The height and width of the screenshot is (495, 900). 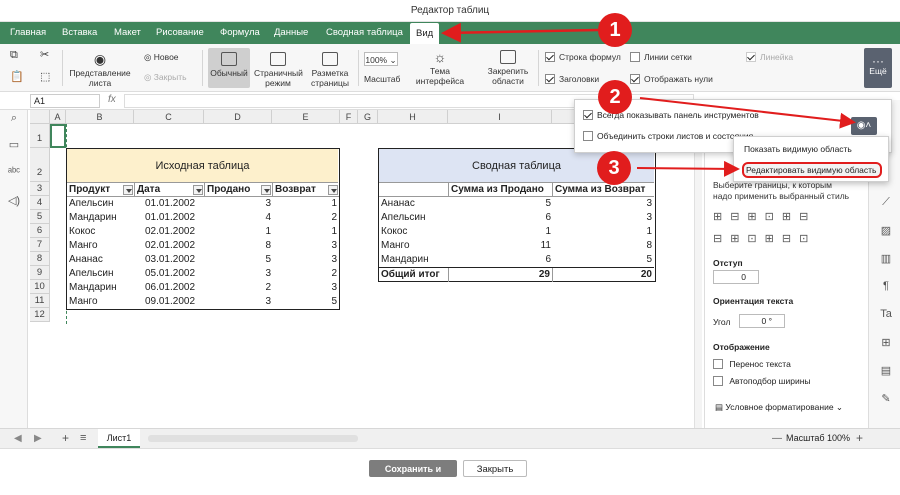 What do you see at coordinates (614, 168) in the screenshot?
I see `step-marker: 3` at bounding box center [614, 168].